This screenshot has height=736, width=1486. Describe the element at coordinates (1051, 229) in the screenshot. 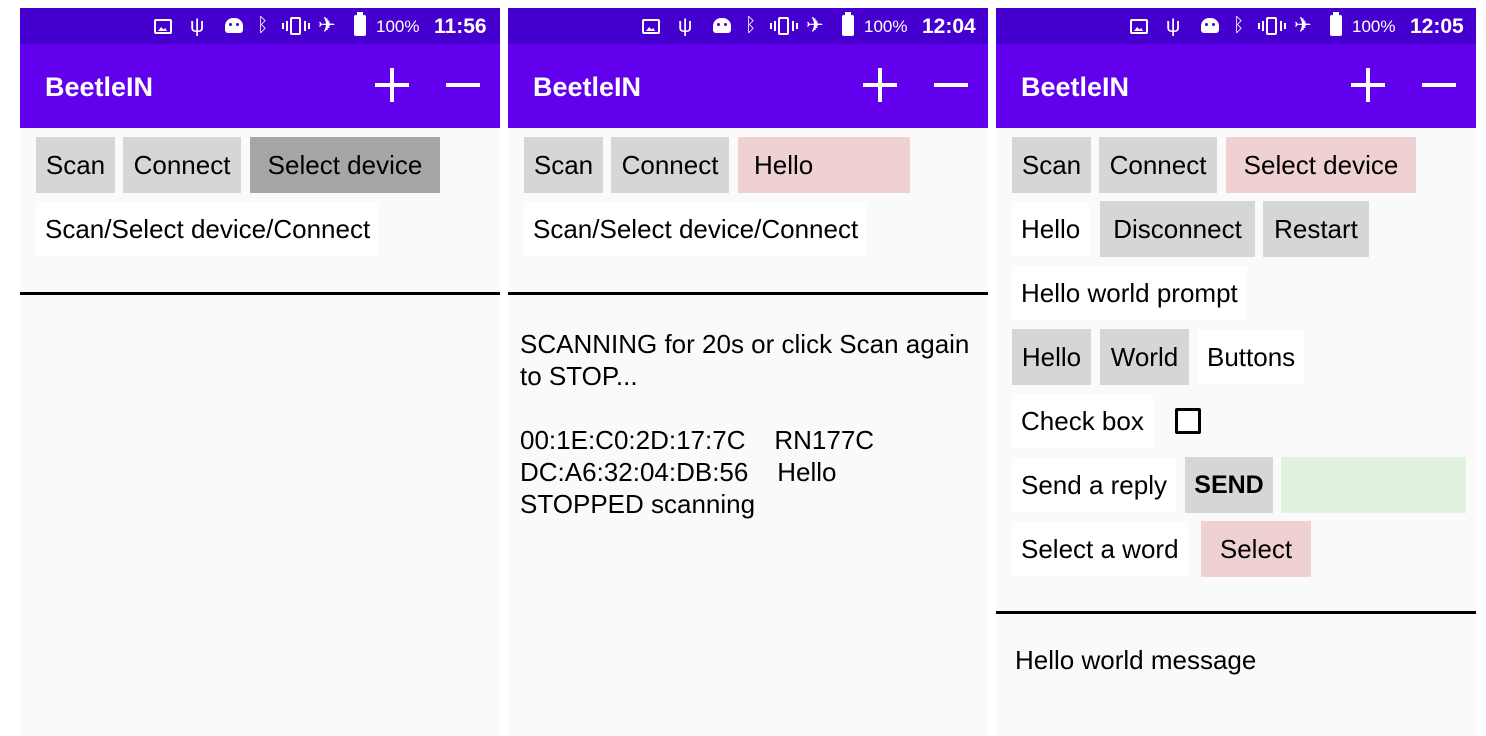

I see `device-name: Hello` at that location.